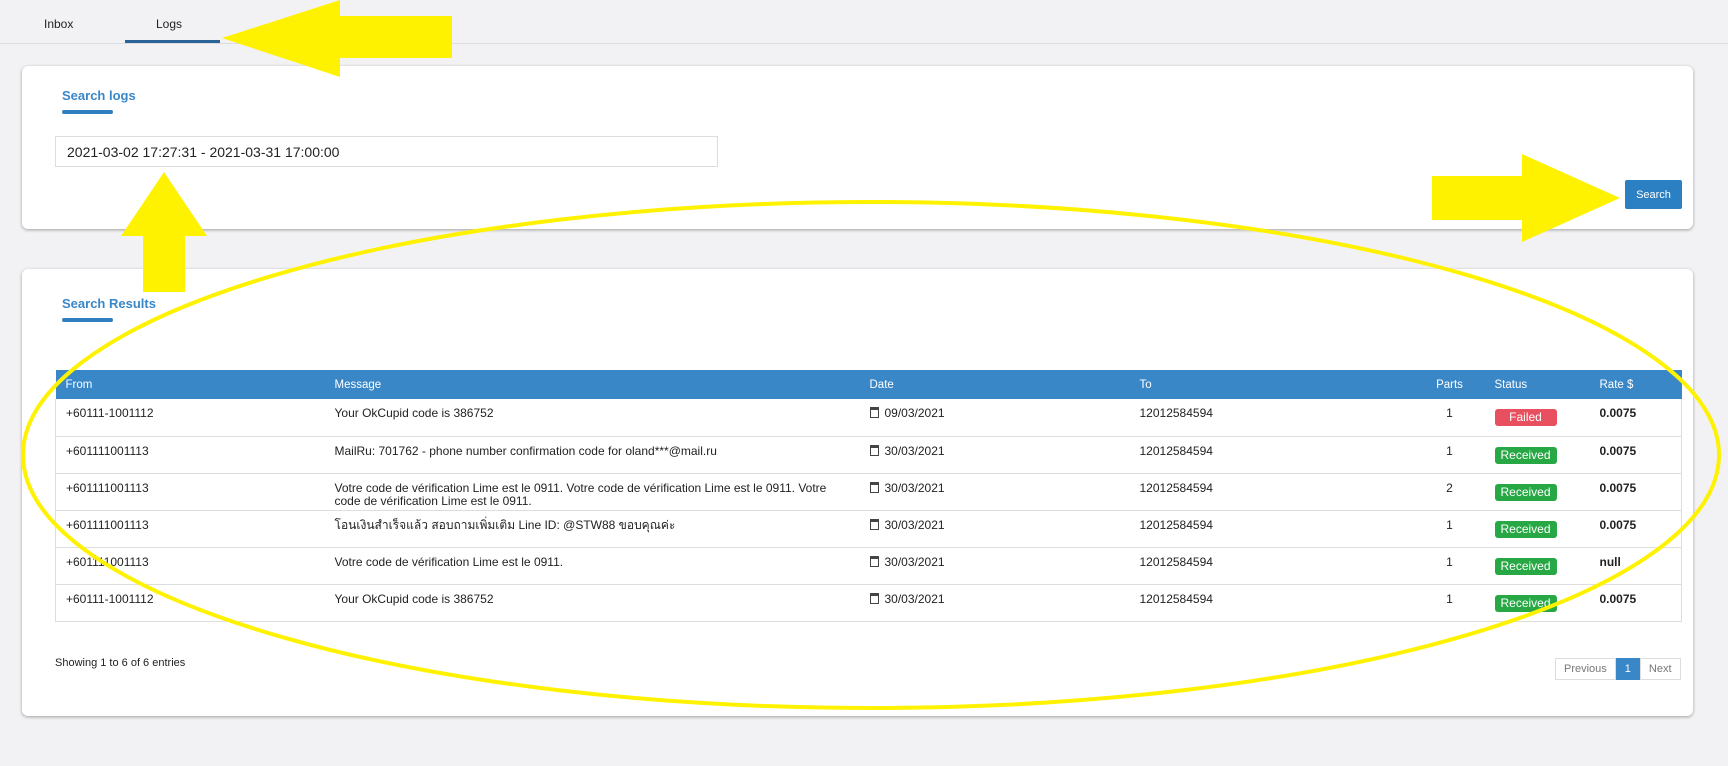  Describe the element at coordinates (592, 384) in the screenshot. I see `col-message: Message` at that location.